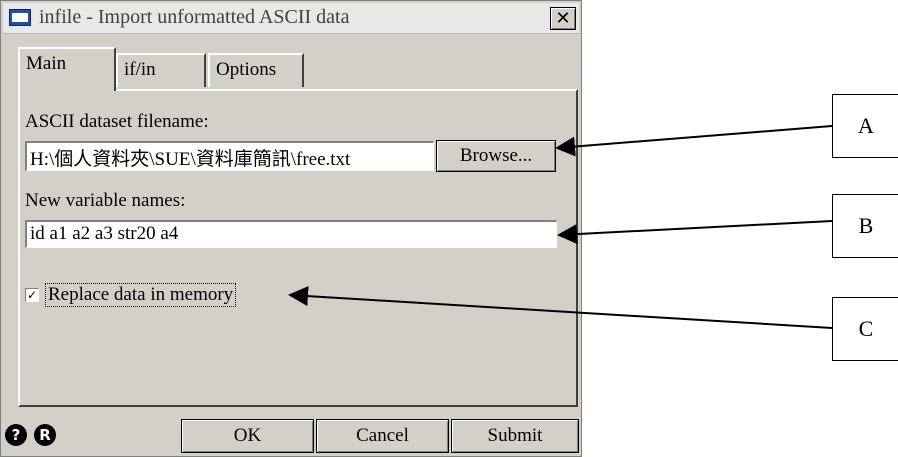 The image size is (898, 457). Describe the element at coordinates (382, 436) in the screenshot. I see `cancel-button: Cancel` at that location.